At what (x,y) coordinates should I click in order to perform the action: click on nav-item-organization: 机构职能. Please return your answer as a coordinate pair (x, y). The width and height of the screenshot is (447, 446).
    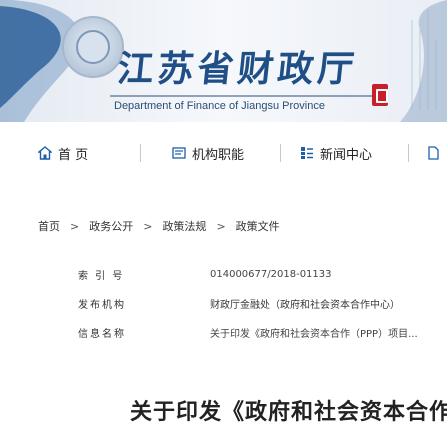
    Looking at the image, I should click on (208, 153).